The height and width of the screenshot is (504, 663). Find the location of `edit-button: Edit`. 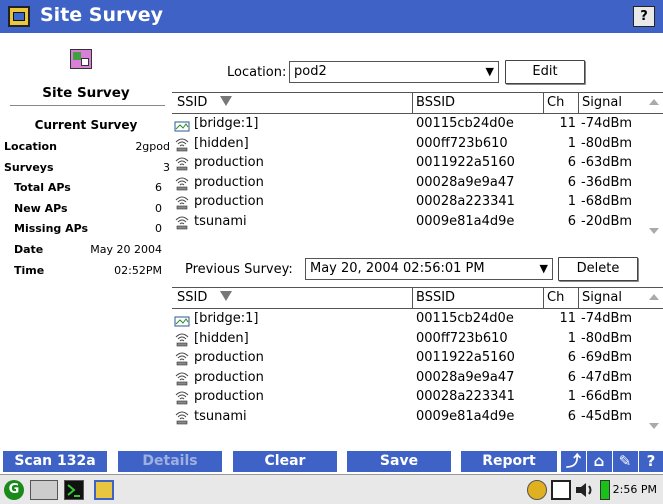

edit-button: Edit is located at coordinates (545, 72).